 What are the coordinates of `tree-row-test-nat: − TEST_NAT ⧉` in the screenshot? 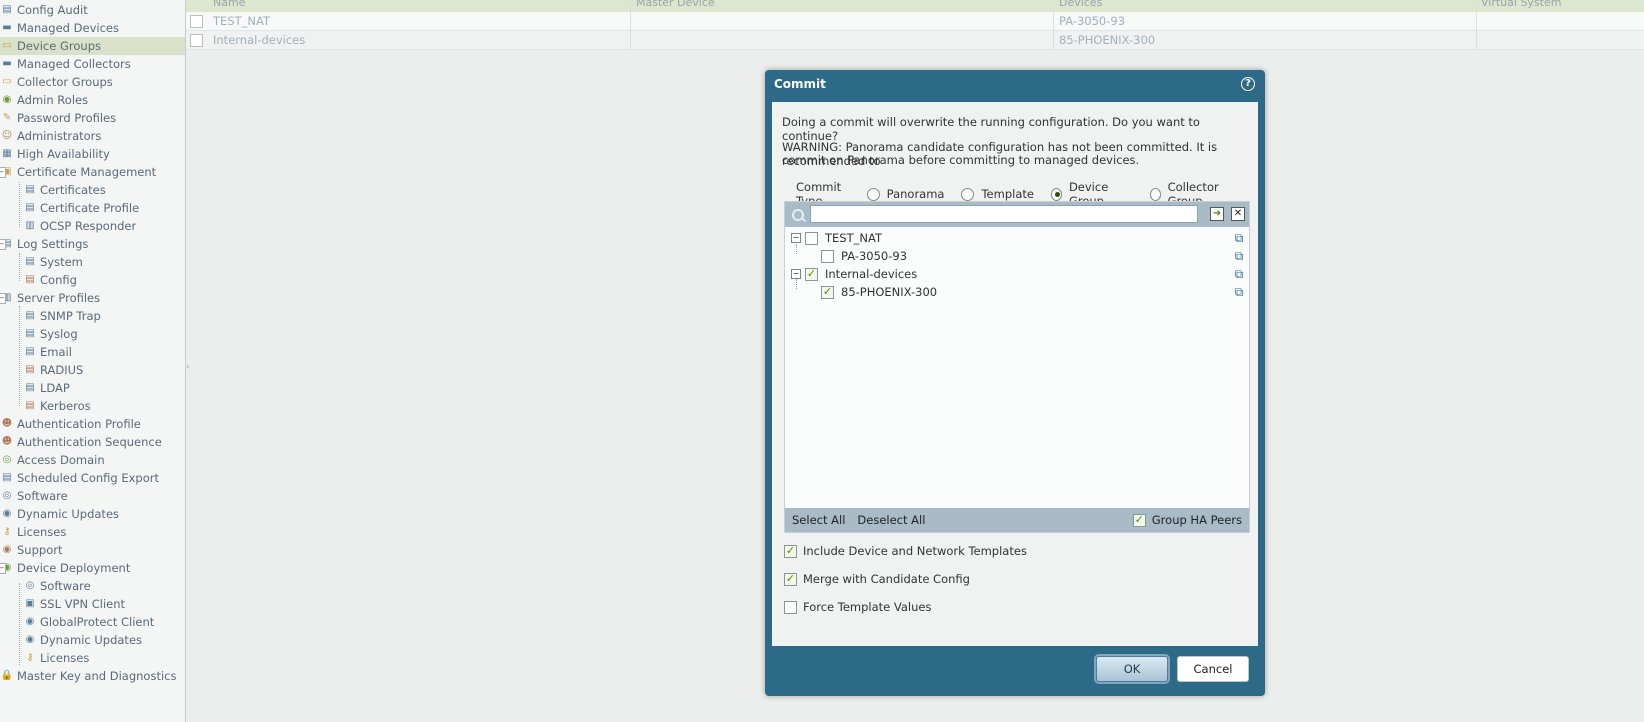 It's located at (1017, 238).